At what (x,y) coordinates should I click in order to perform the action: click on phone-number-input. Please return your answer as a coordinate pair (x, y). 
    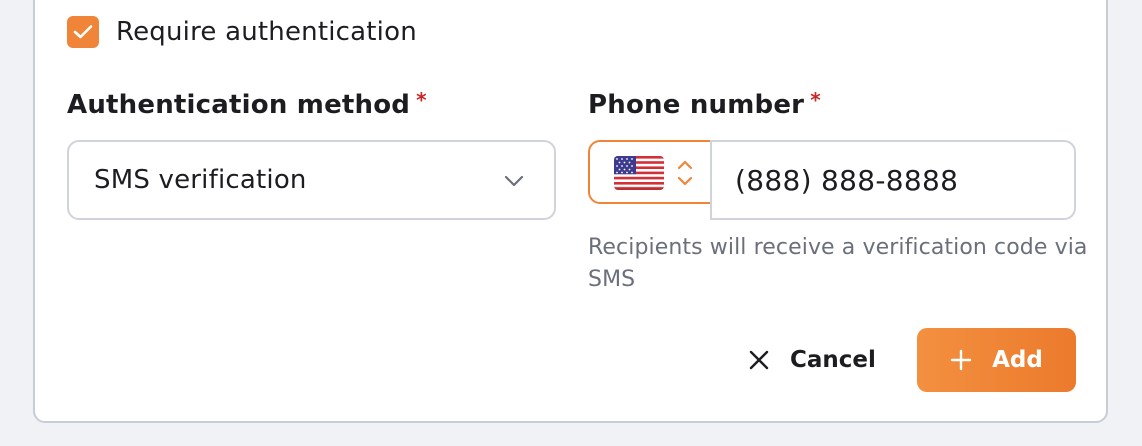
    Looking at the image, I should click on (893, 180).